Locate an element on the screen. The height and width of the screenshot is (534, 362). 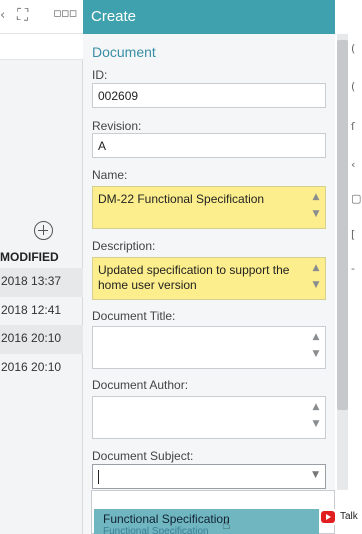
modified-date: 2018 13:37 is located at coordinates (31, 281).